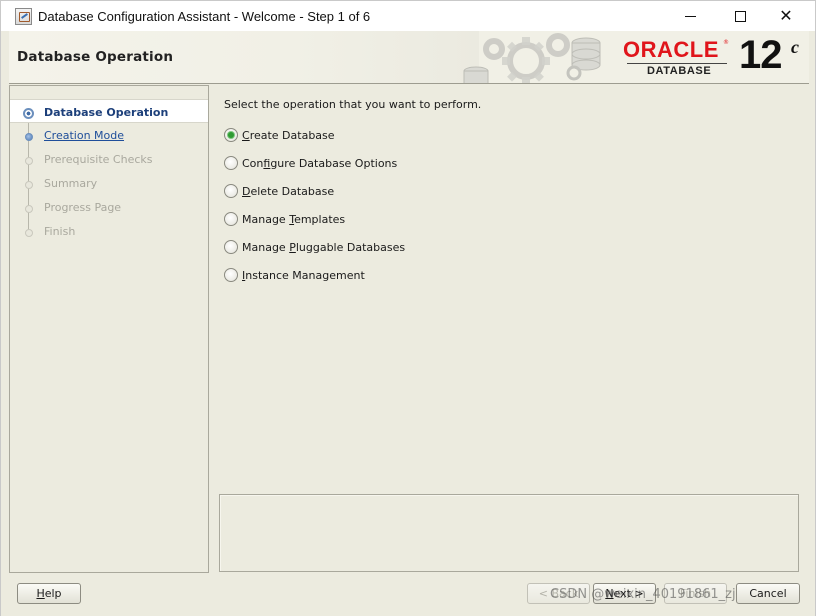 This screenshot has height=616, width=816. What do you see at coordinates (109, 183) in the screenshot?
I see `nav-step-summary: Summary` at bounding box center [109, 183].